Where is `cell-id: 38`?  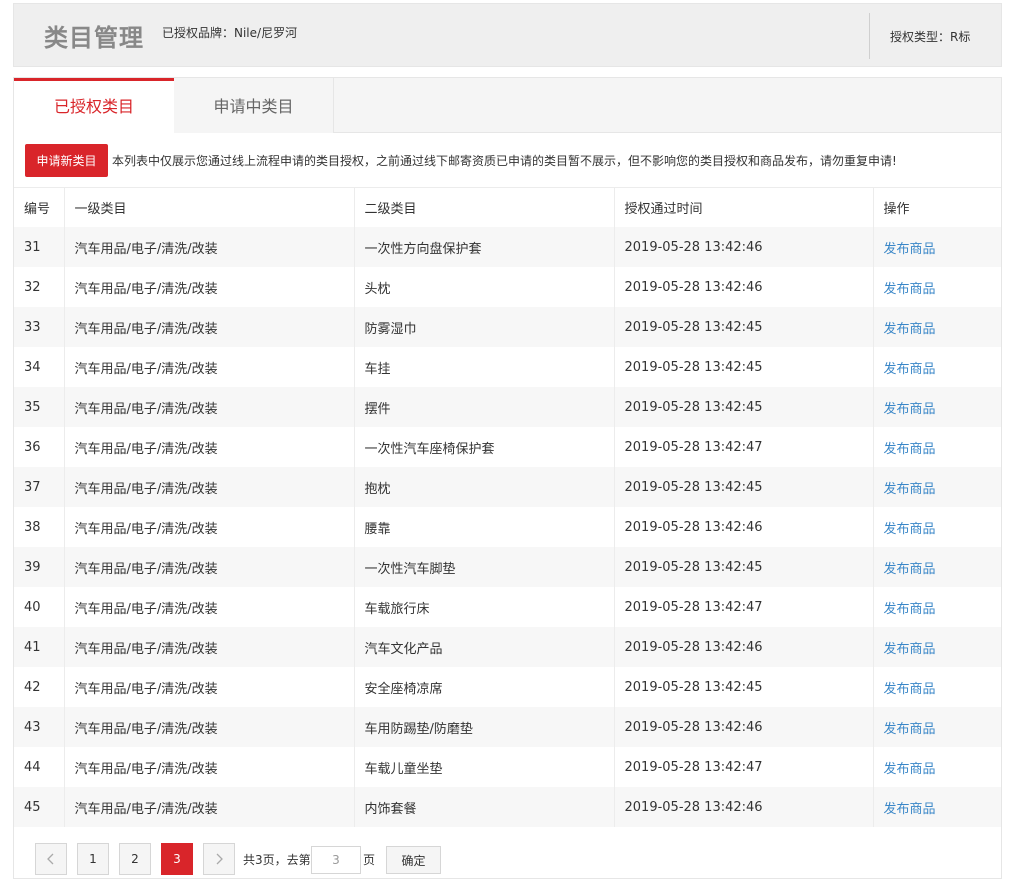 cell-id: 38 is located at coordinates (39, 527).